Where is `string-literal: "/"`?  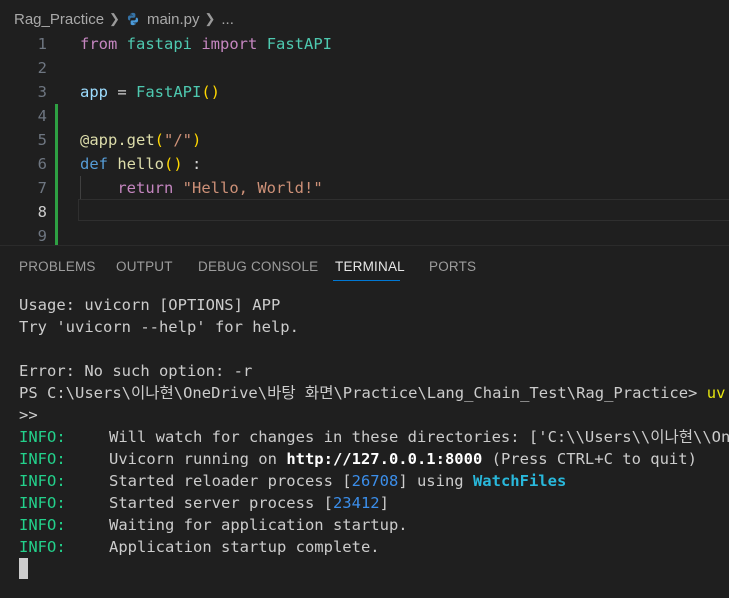
string-literal: "/" is located at coordinates (178, 140).